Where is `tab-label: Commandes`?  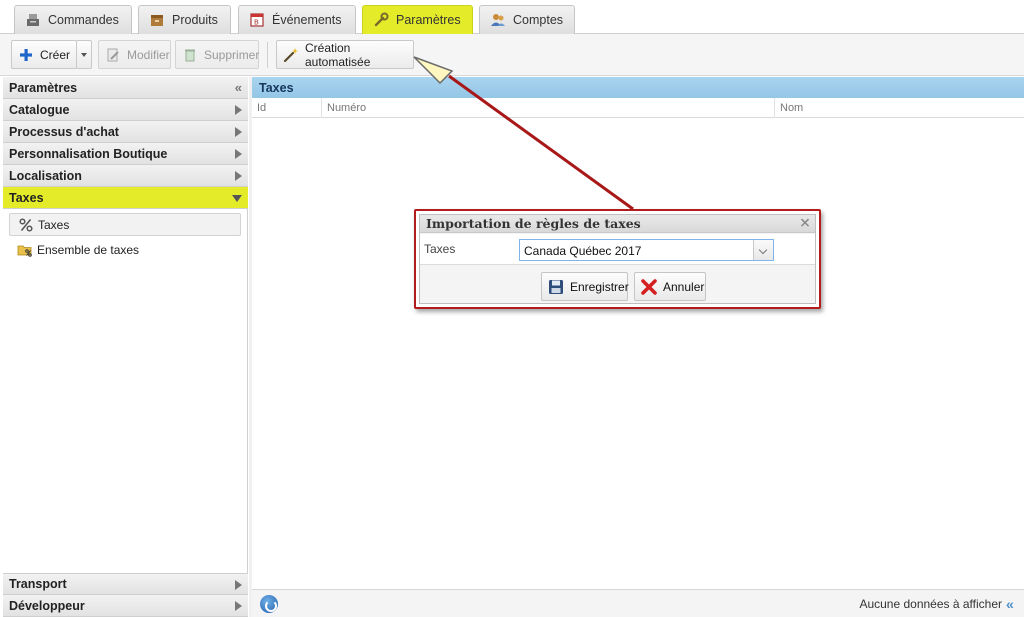
tab-label: Commandes is located at coordinates (83, 20).